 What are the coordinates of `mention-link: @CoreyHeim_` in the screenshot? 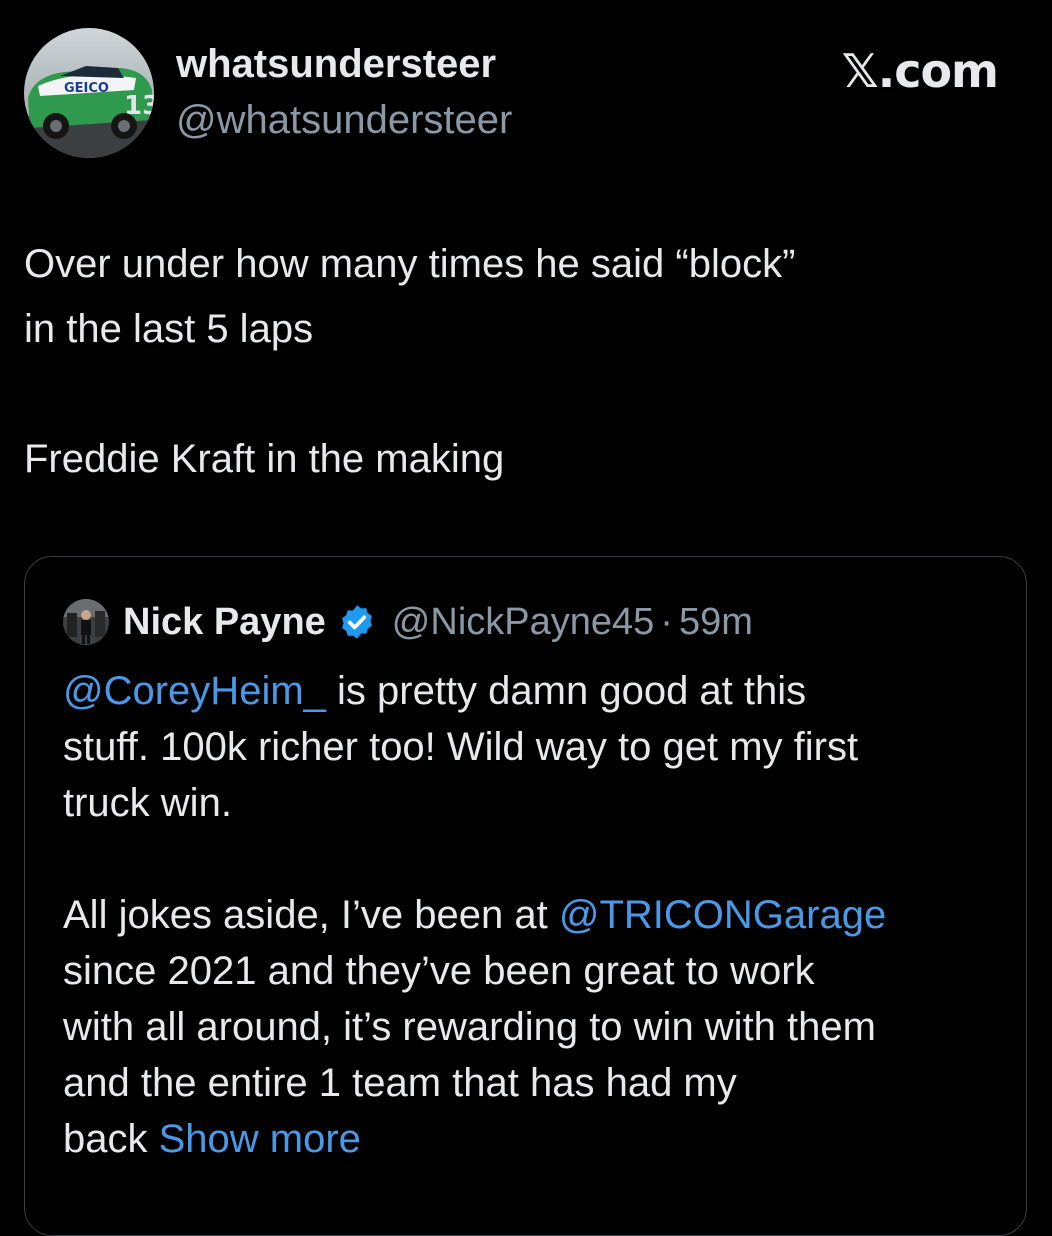 It's located at (194, 691).